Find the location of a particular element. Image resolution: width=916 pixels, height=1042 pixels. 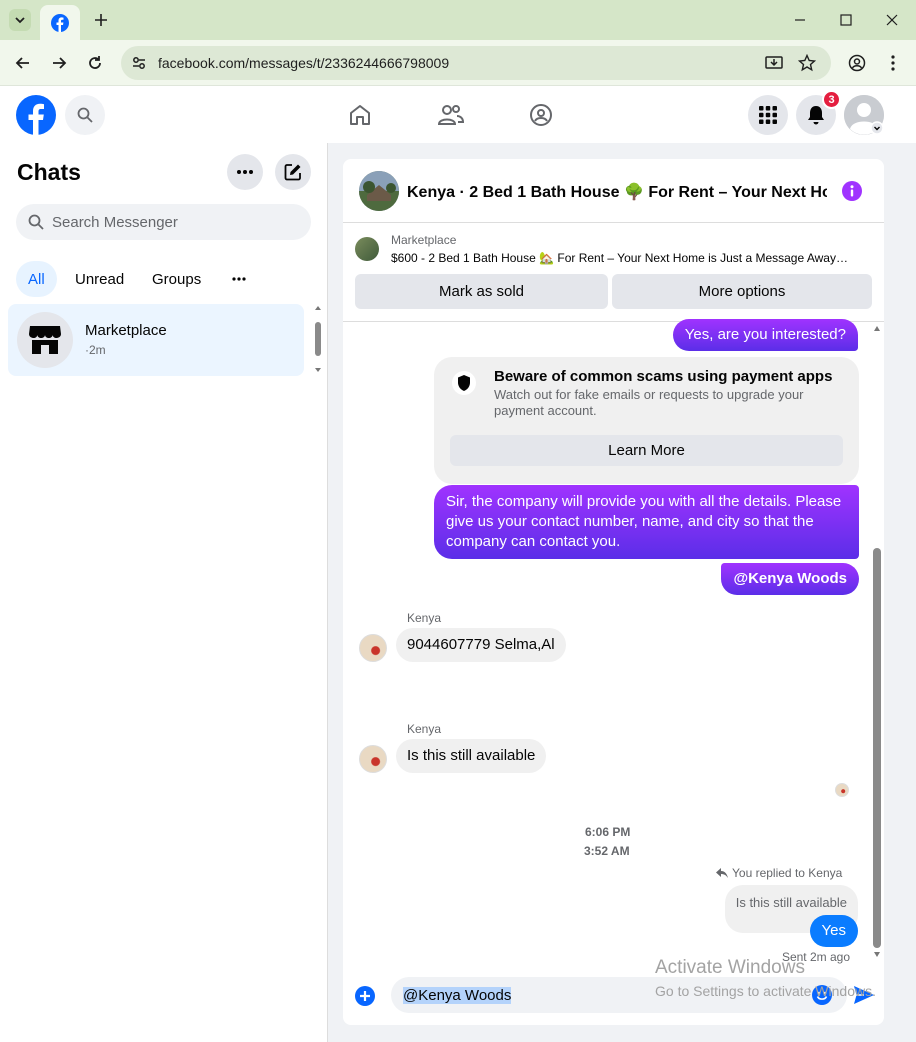

browser-tab-facebook is located at coordinates (60, 22).